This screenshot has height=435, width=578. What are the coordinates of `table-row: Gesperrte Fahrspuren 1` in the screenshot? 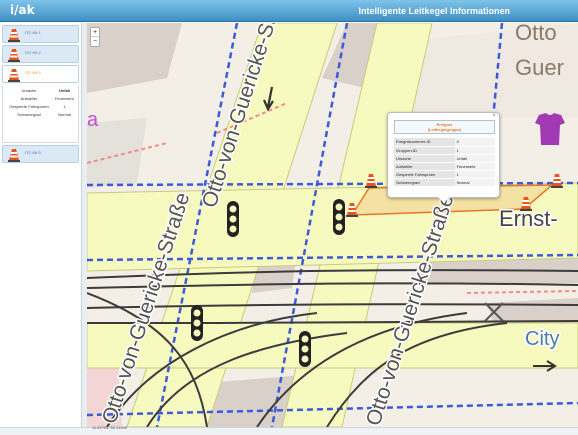 It's located at (444, 174).